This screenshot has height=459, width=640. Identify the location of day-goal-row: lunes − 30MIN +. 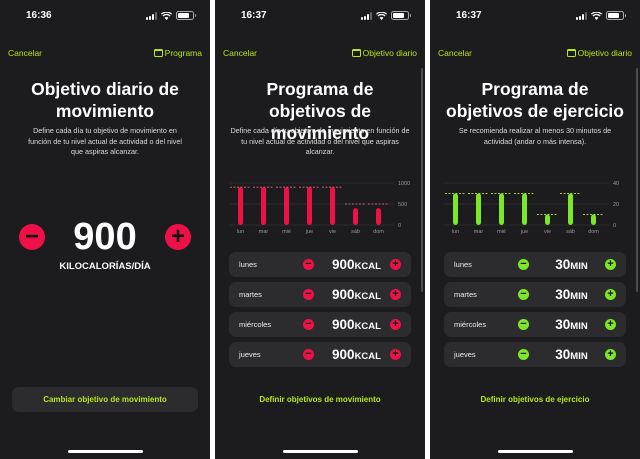
(535, 264).